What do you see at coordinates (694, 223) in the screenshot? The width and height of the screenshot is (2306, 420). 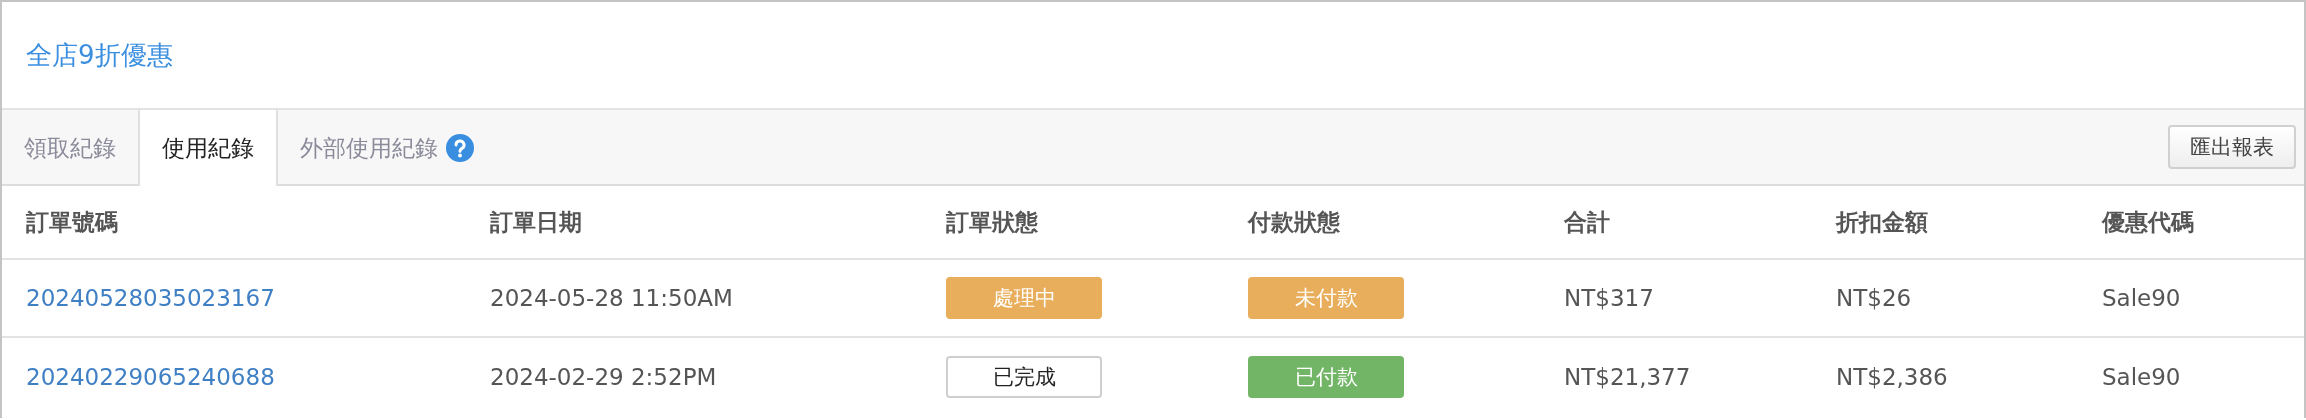 I see `column-header: 訂單日期` at bounding box center [694, 223].